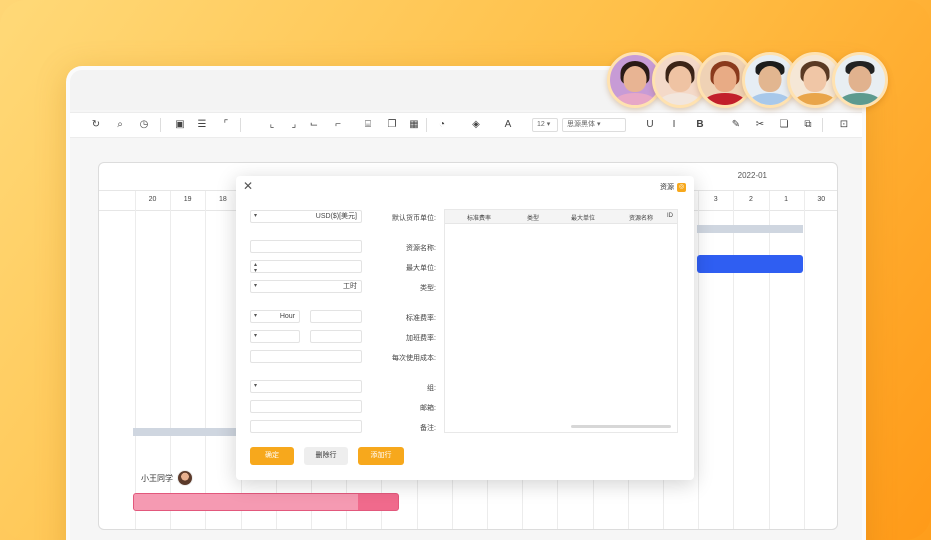 This screenshot has height=540, width=931. Describe the element at coordinates (582, 219) in the screenshot. I see `column-header: 最大单位` at that location.